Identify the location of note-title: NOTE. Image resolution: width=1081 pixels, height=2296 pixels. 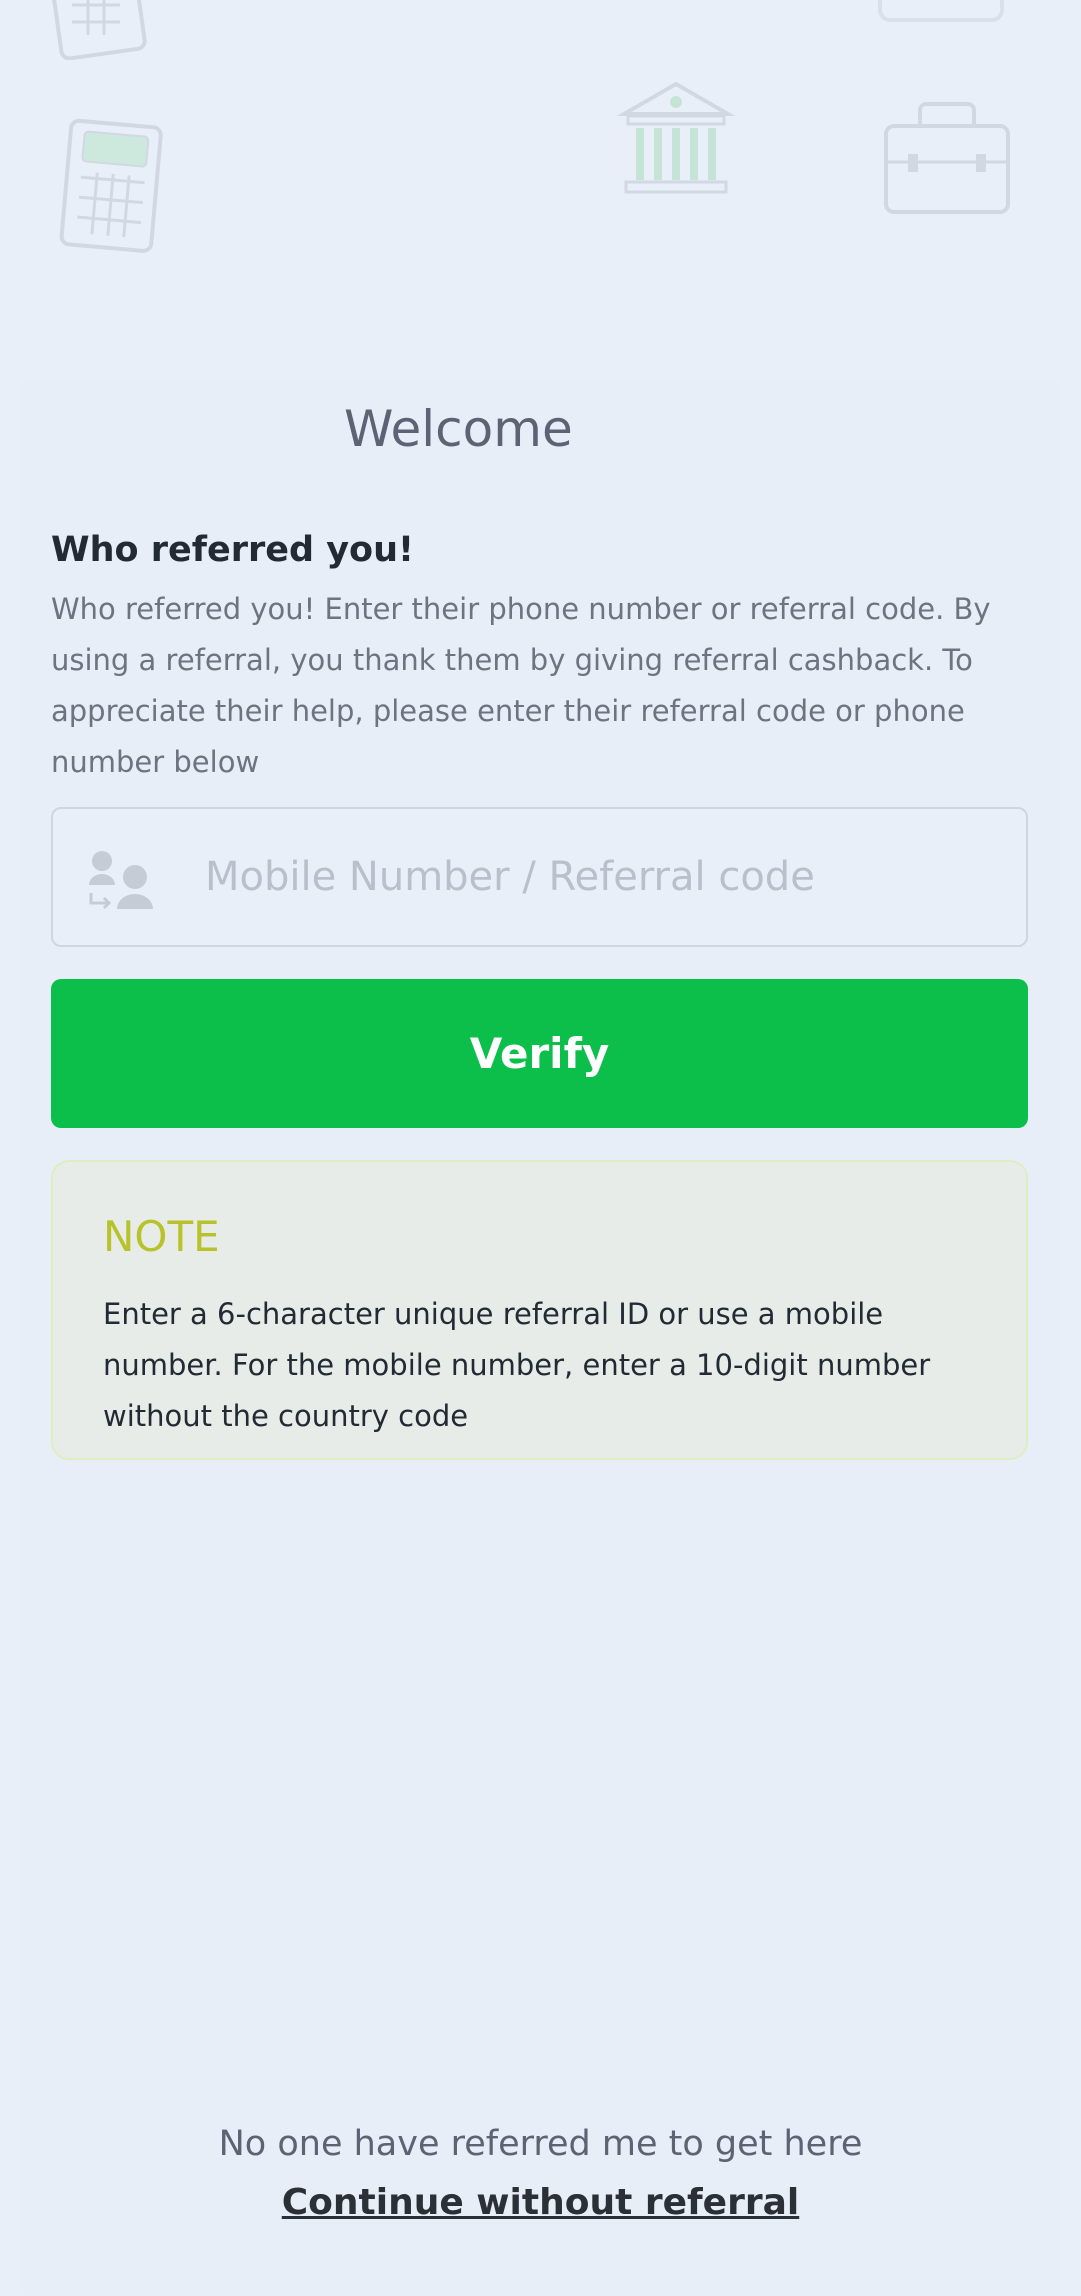
(161, 1236).